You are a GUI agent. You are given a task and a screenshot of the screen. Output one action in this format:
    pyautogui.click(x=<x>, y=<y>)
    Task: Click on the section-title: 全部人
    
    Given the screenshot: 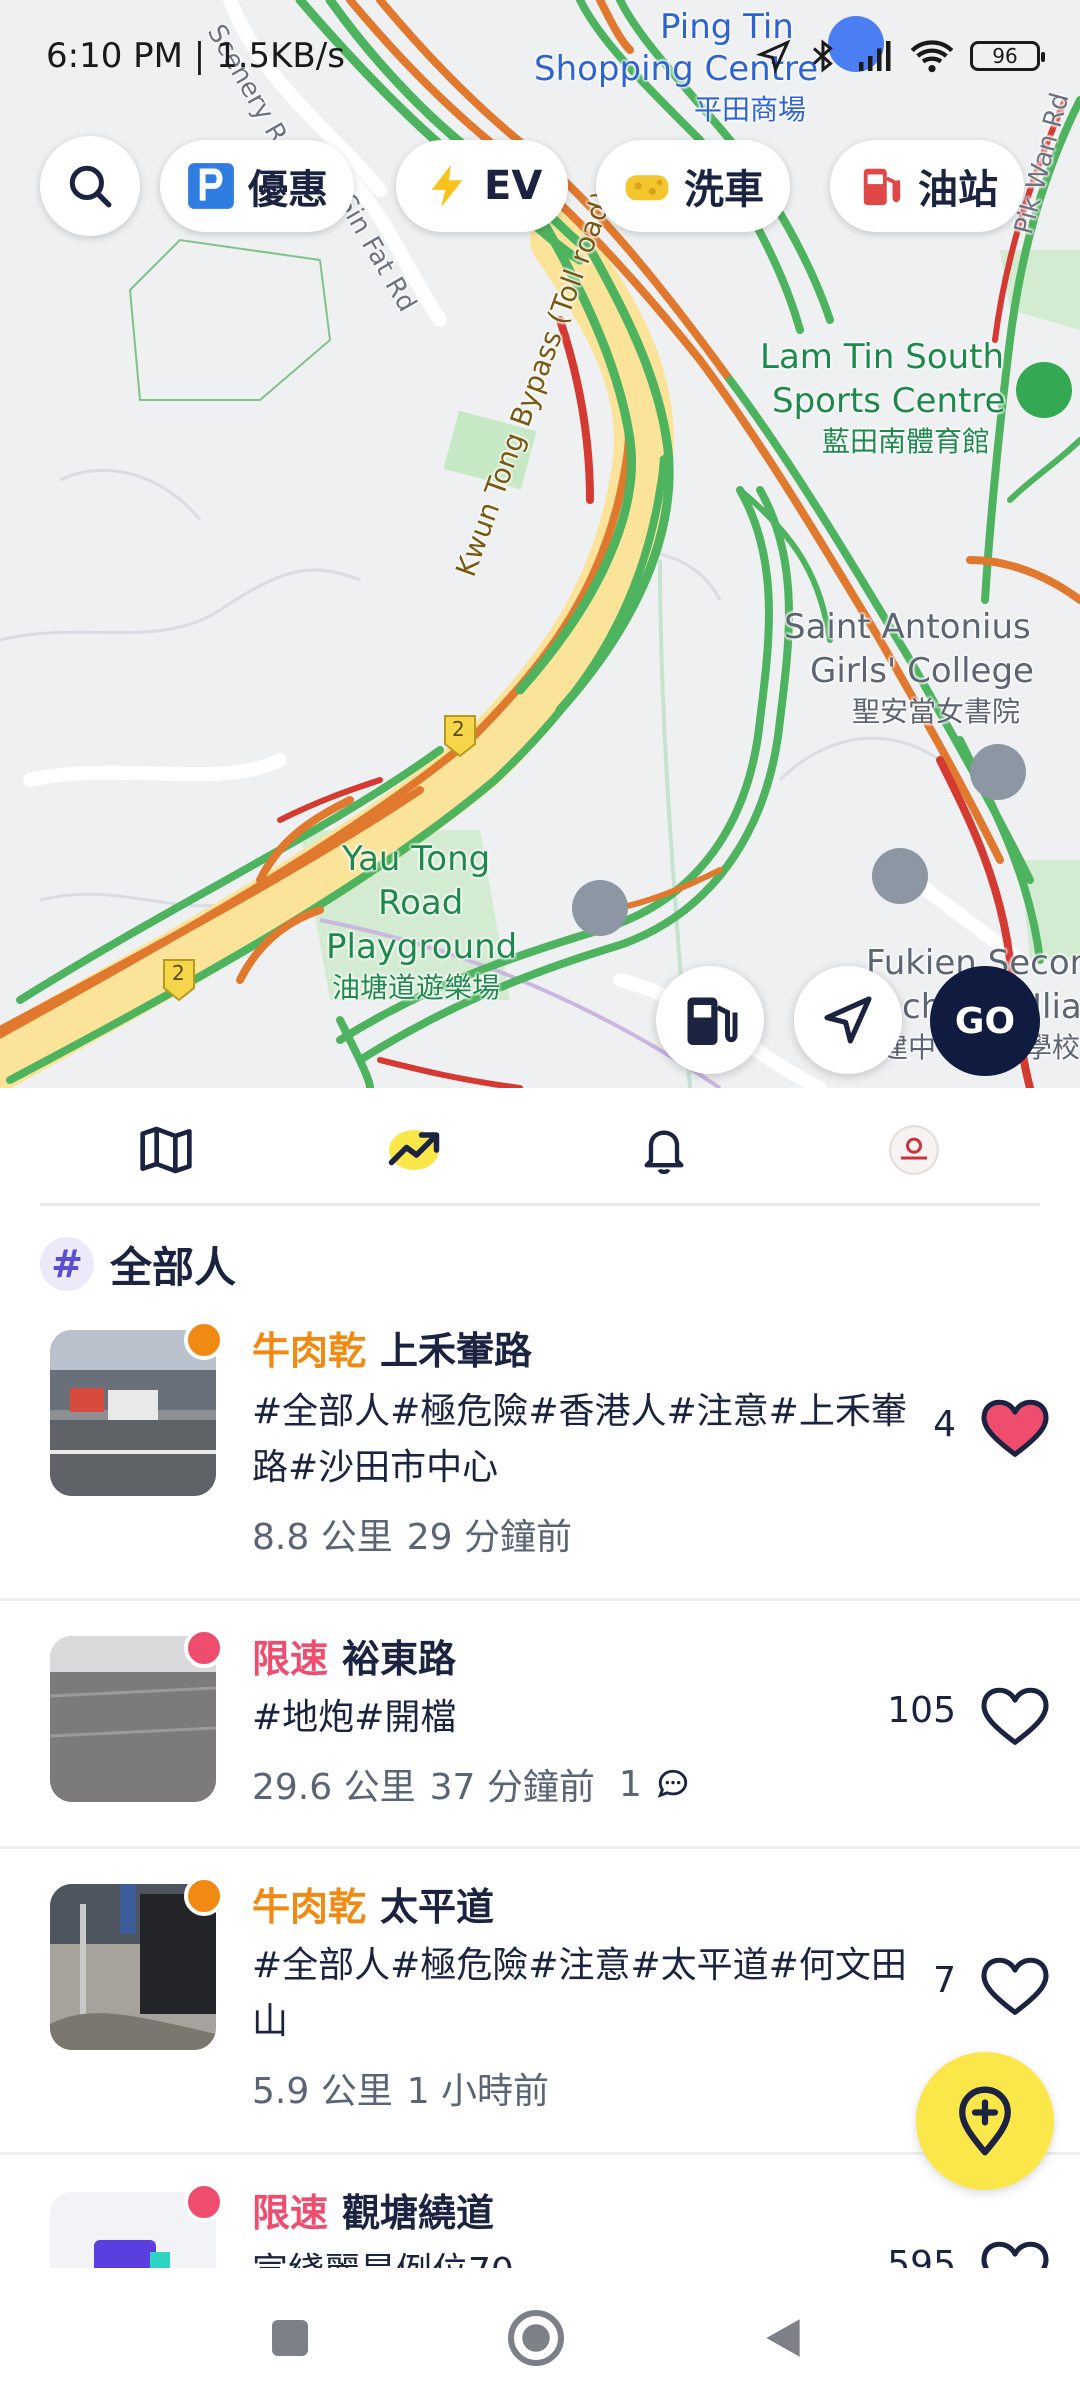 What is the action you would take?
    pyautogui.click(x=173, y=1267)
    